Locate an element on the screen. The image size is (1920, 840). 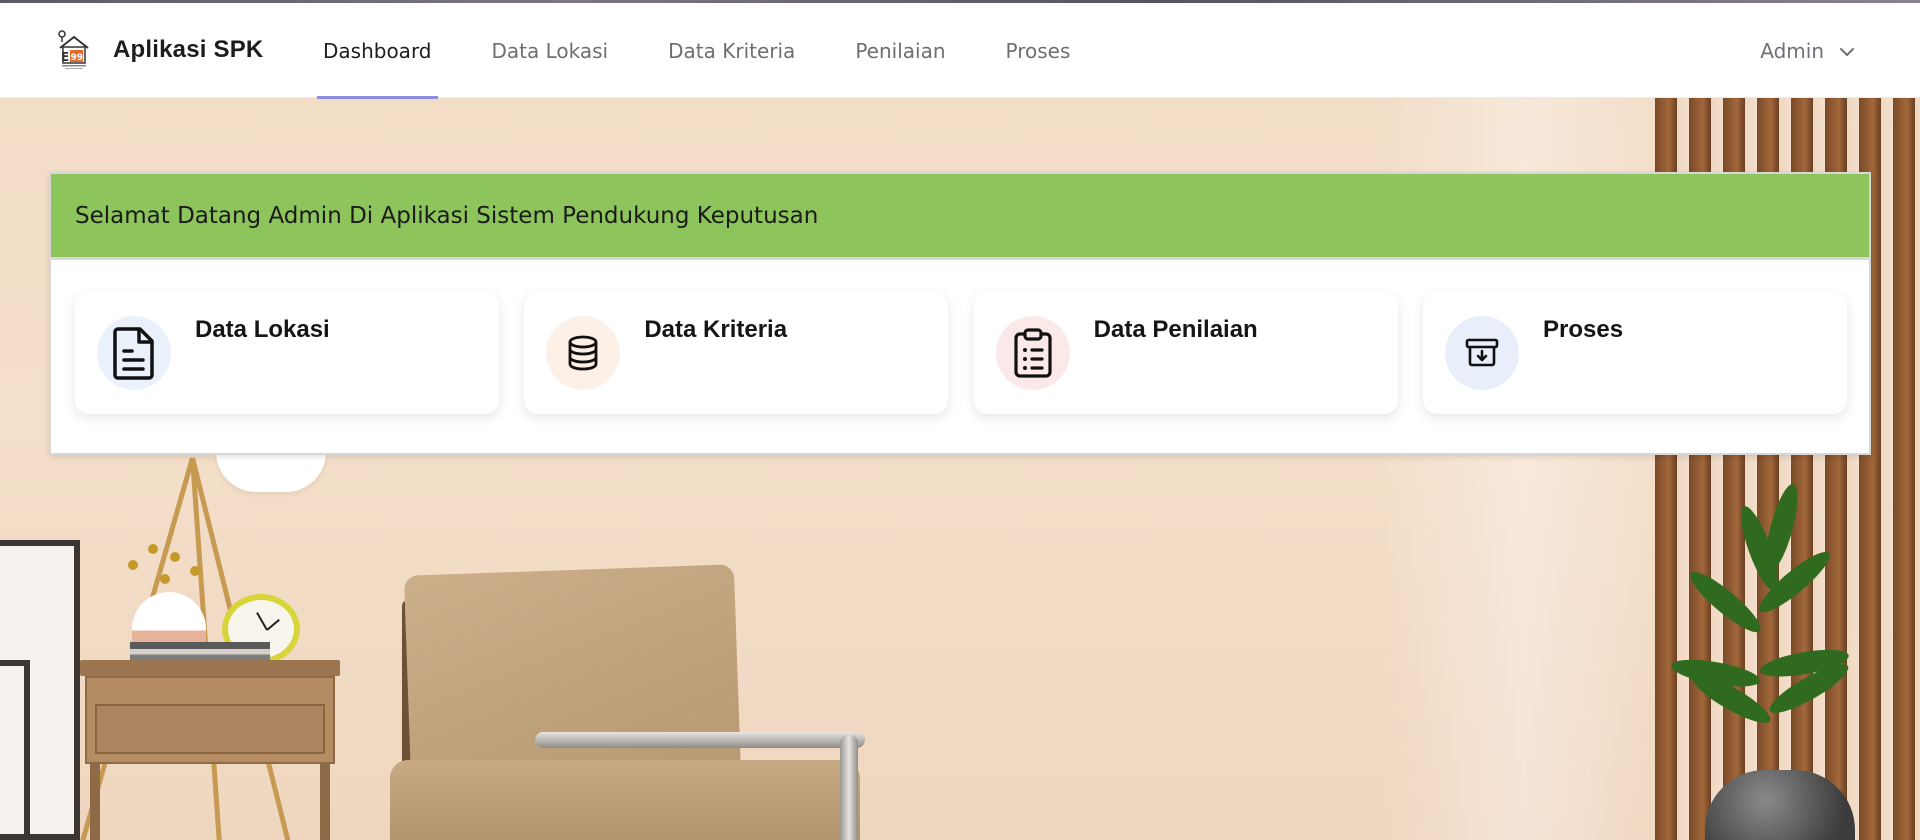
card-title: Proses is located at coordinates (1583, 329).